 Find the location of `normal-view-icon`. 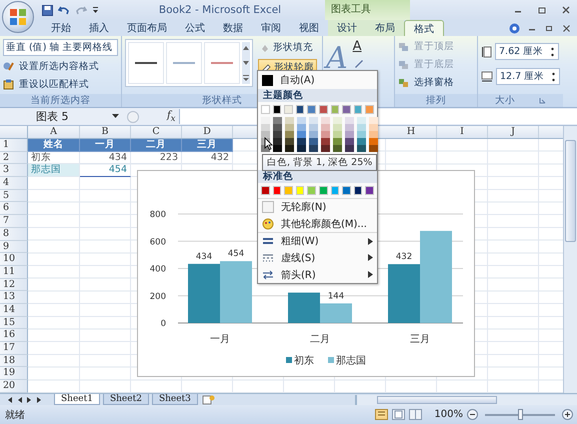

normal-view-icon is located at coordinates (381, 414).